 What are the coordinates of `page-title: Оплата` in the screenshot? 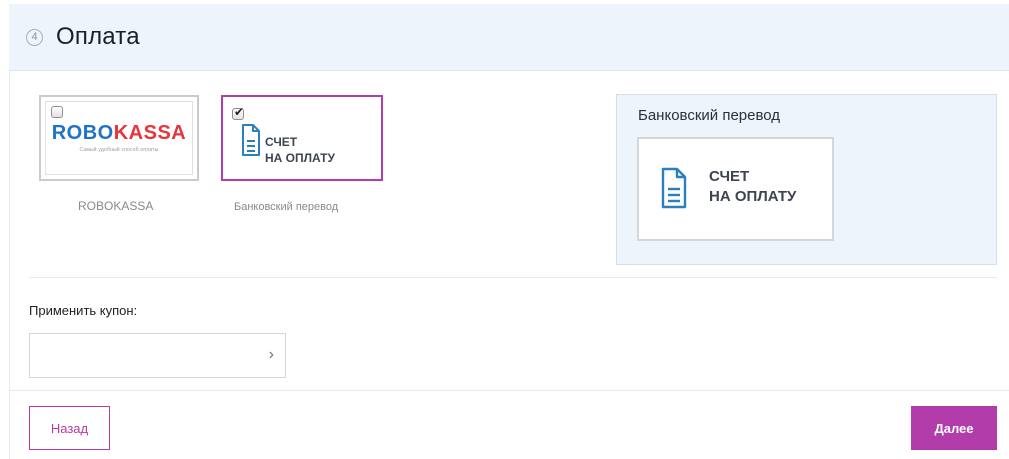 It's located at (98, 36).